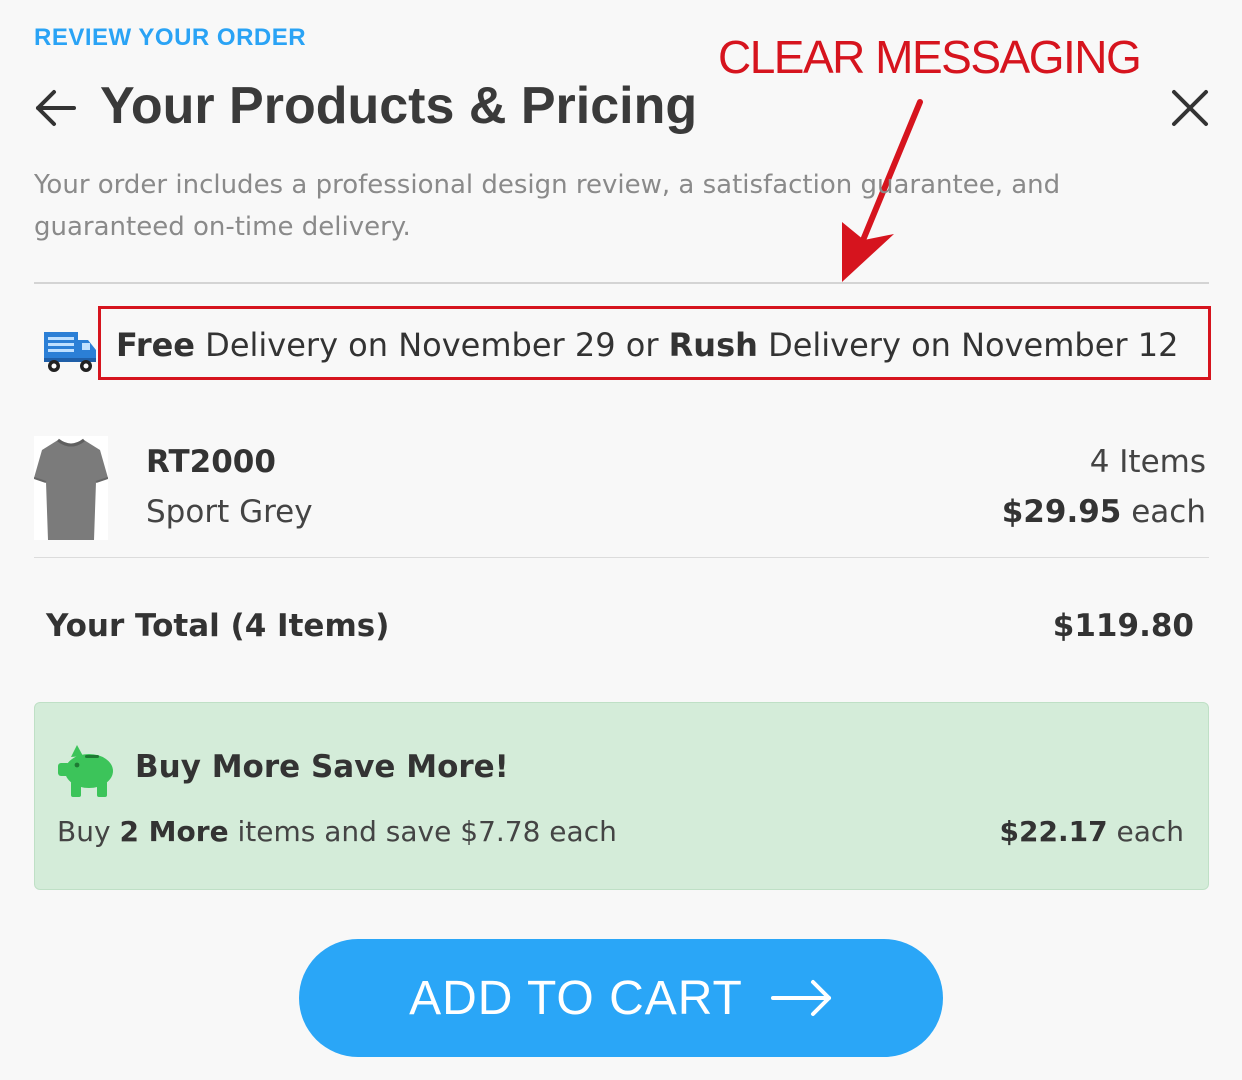 The width and height of the screenshot is (1242, 1080). I want to click on add-to-cart-label: ADD TO CART, so click(576, 998).